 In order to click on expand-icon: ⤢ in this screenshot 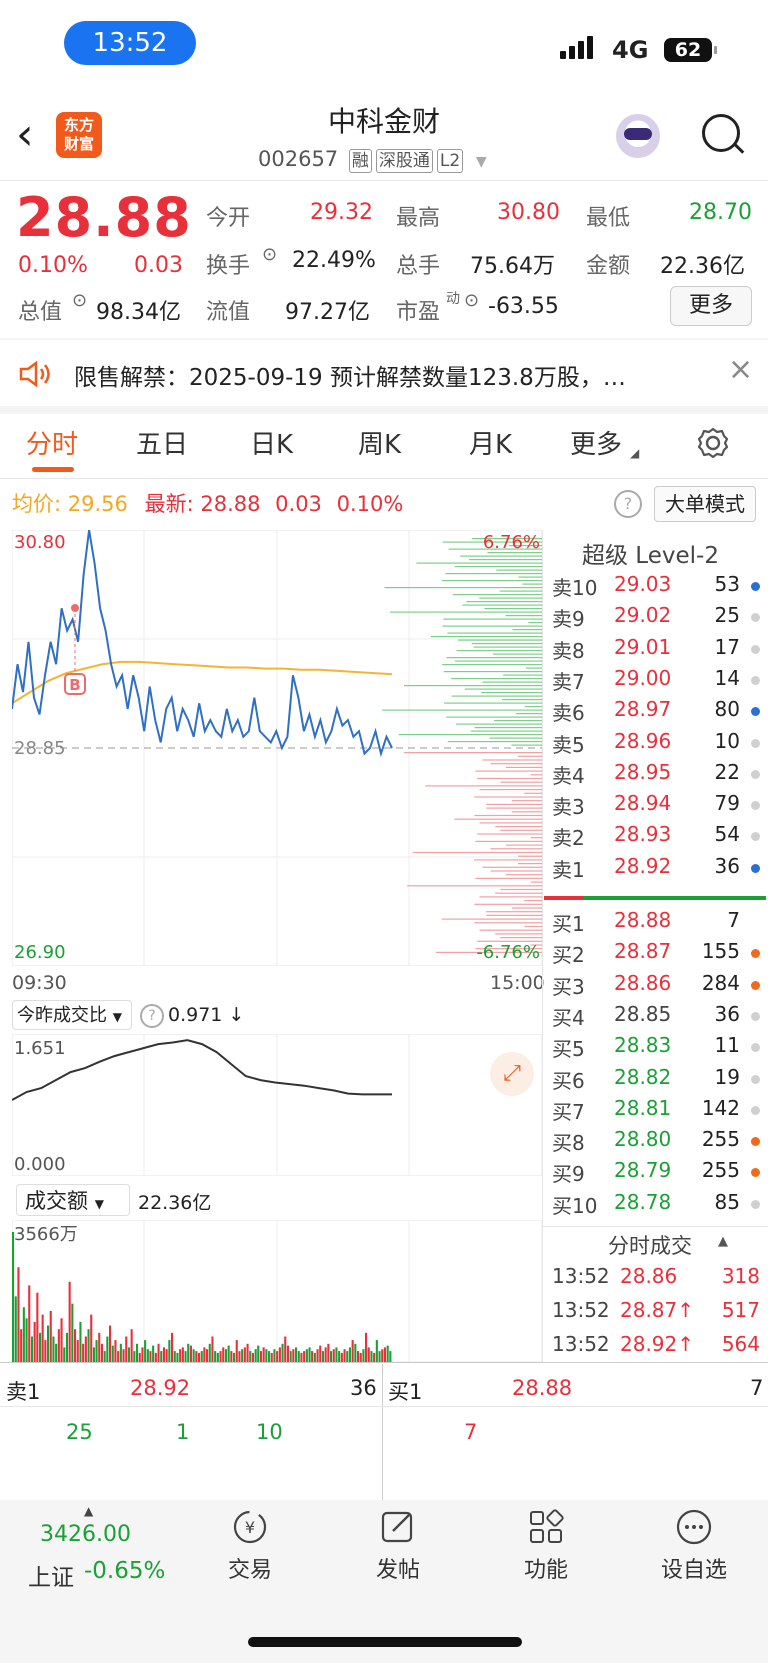, I will do `click(512, 1074)`.